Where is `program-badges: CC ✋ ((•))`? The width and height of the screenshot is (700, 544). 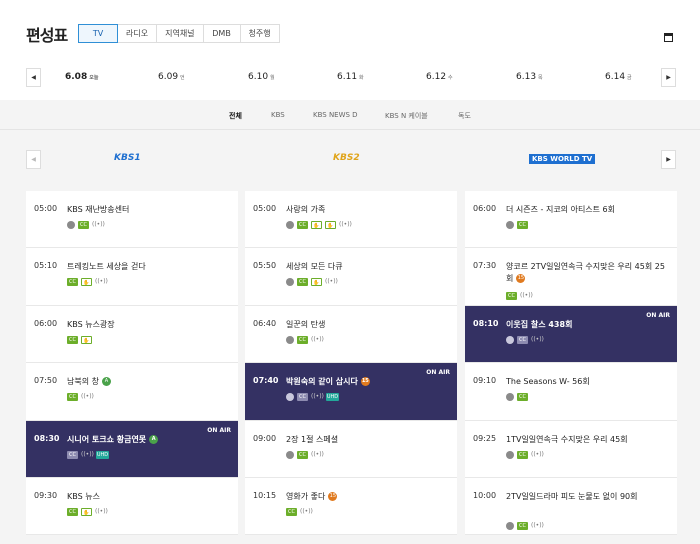
program-badges: CC ✋ ((•)) is located at coordinates (88, 282).